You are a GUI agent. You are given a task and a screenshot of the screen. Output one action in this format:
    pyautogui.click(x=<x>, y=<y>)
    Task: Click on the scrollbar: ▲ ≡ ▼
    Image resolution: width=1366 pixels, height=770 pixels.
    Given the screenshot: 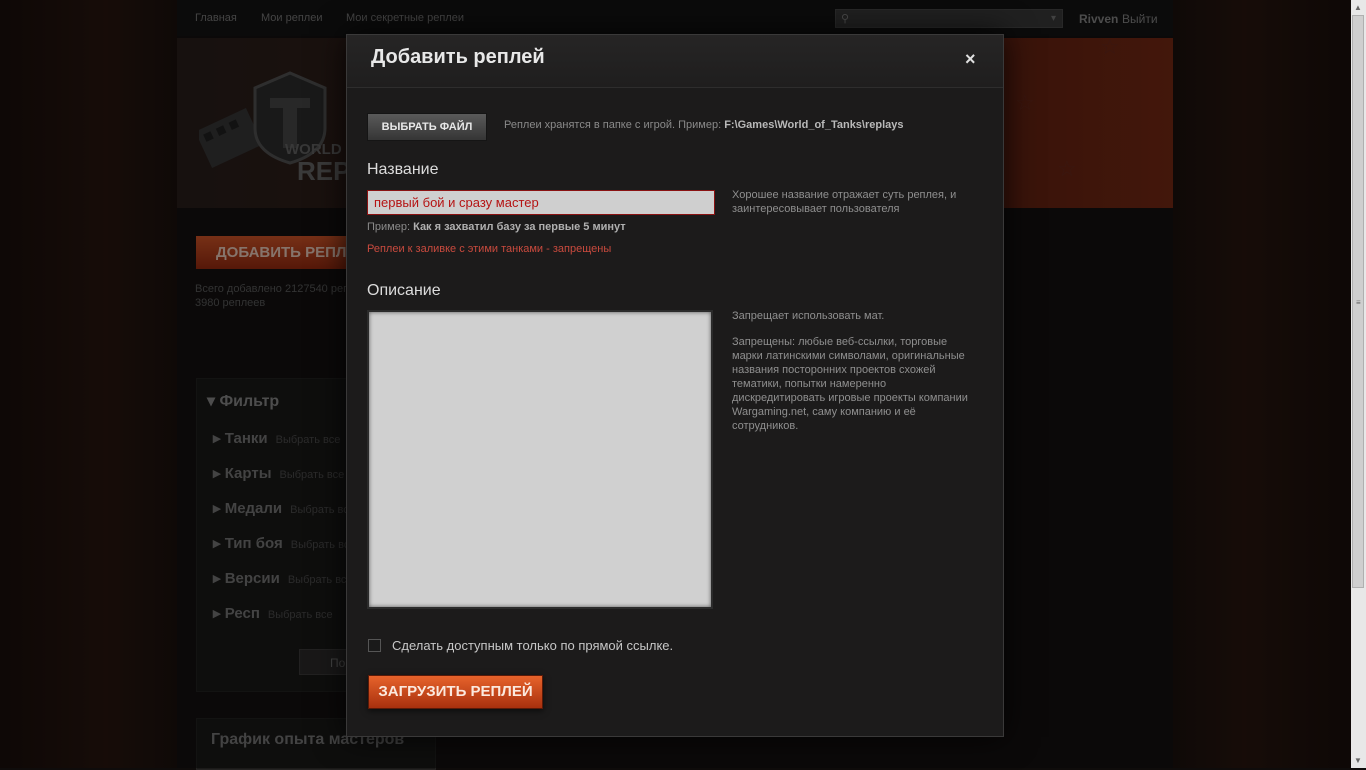 What is the action you would take?
    pyautogui.click(x=1358, y=384)
    